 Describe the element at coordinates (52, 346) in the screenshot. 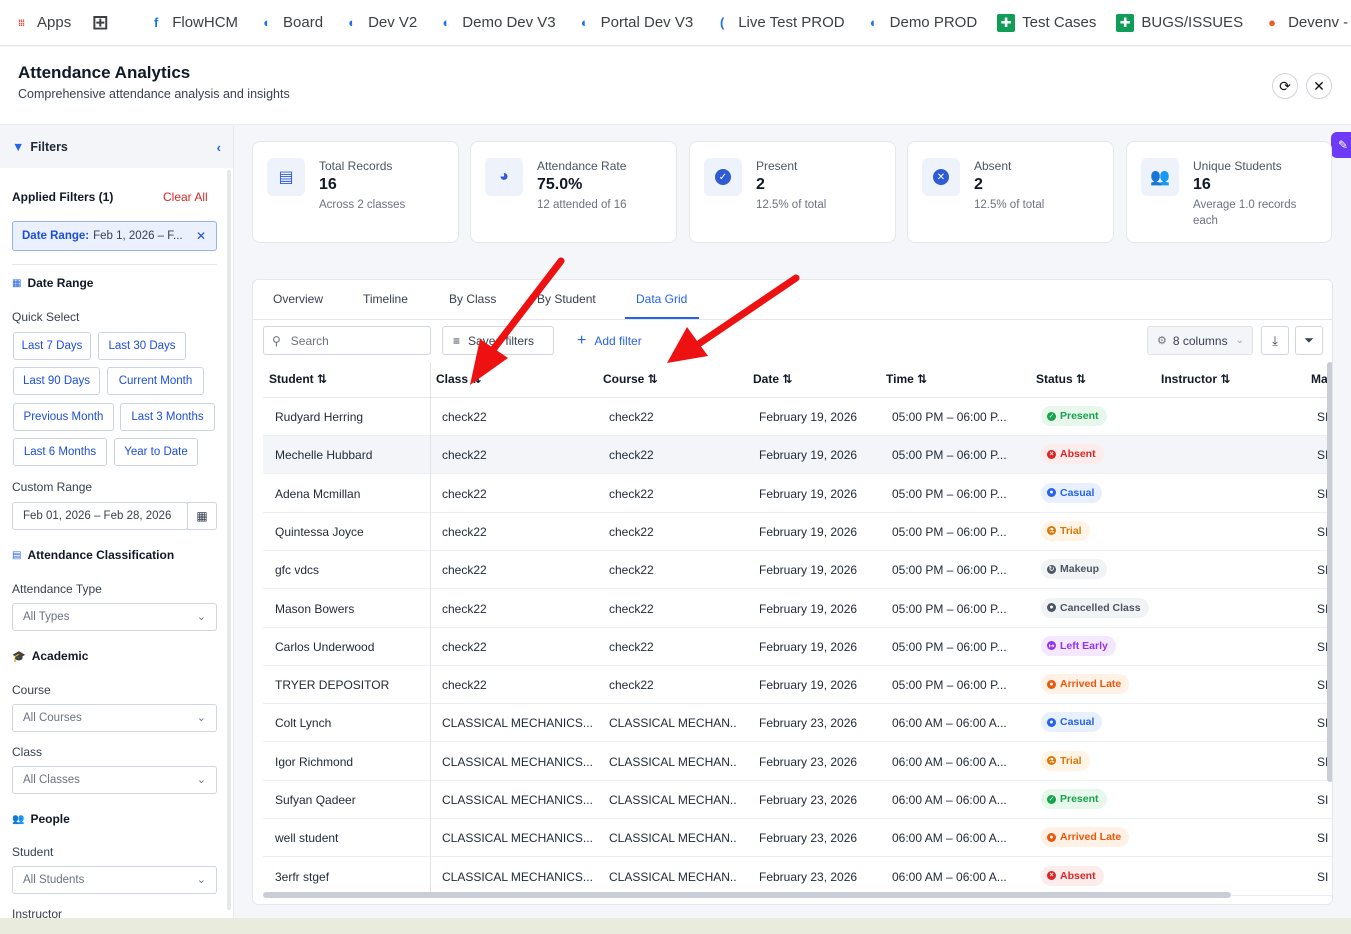

I see `quick-last-7-days: Last 7 Days` at that location.